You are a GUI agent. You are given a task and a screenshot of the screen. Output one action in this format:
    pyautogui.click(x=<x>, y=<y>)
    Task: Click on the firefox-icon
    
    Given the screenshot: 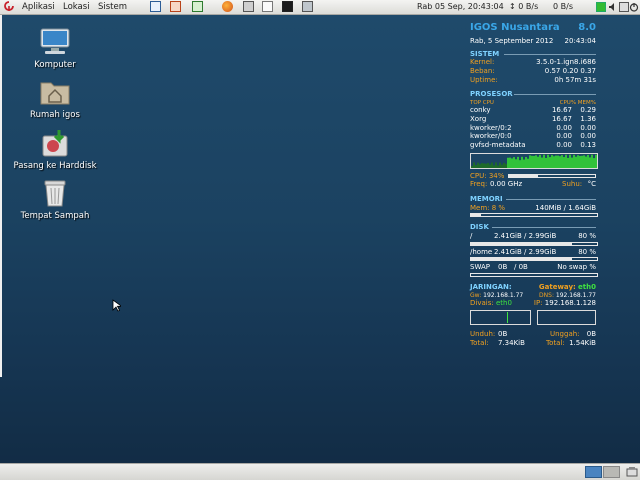 What is the action you would take?
    pyautogui.click(x=227, y=6)
    